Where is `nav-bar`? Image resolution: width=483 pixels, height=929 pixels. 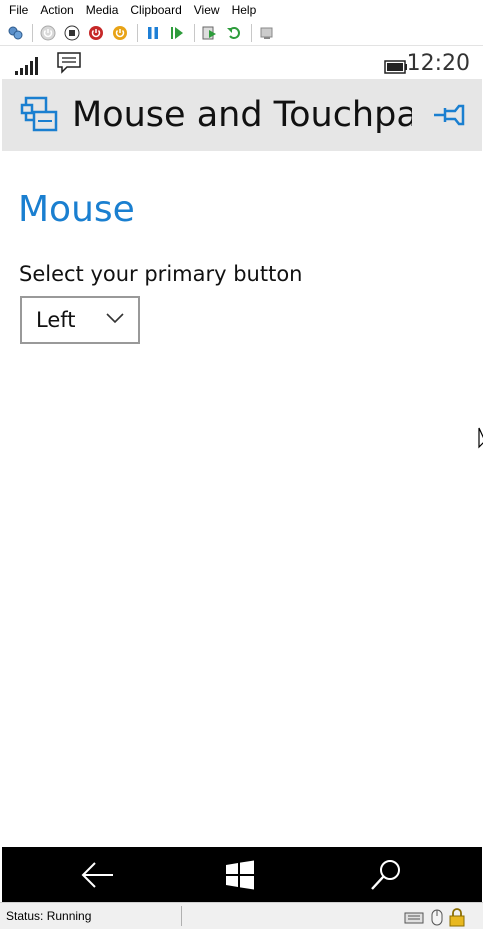
nav-bar is located at coordinates (242, 874).